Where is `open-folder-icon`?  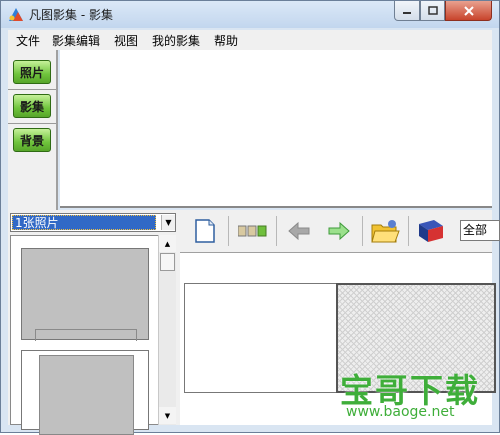
open-folder-icon is located at coordinates (385, 231).